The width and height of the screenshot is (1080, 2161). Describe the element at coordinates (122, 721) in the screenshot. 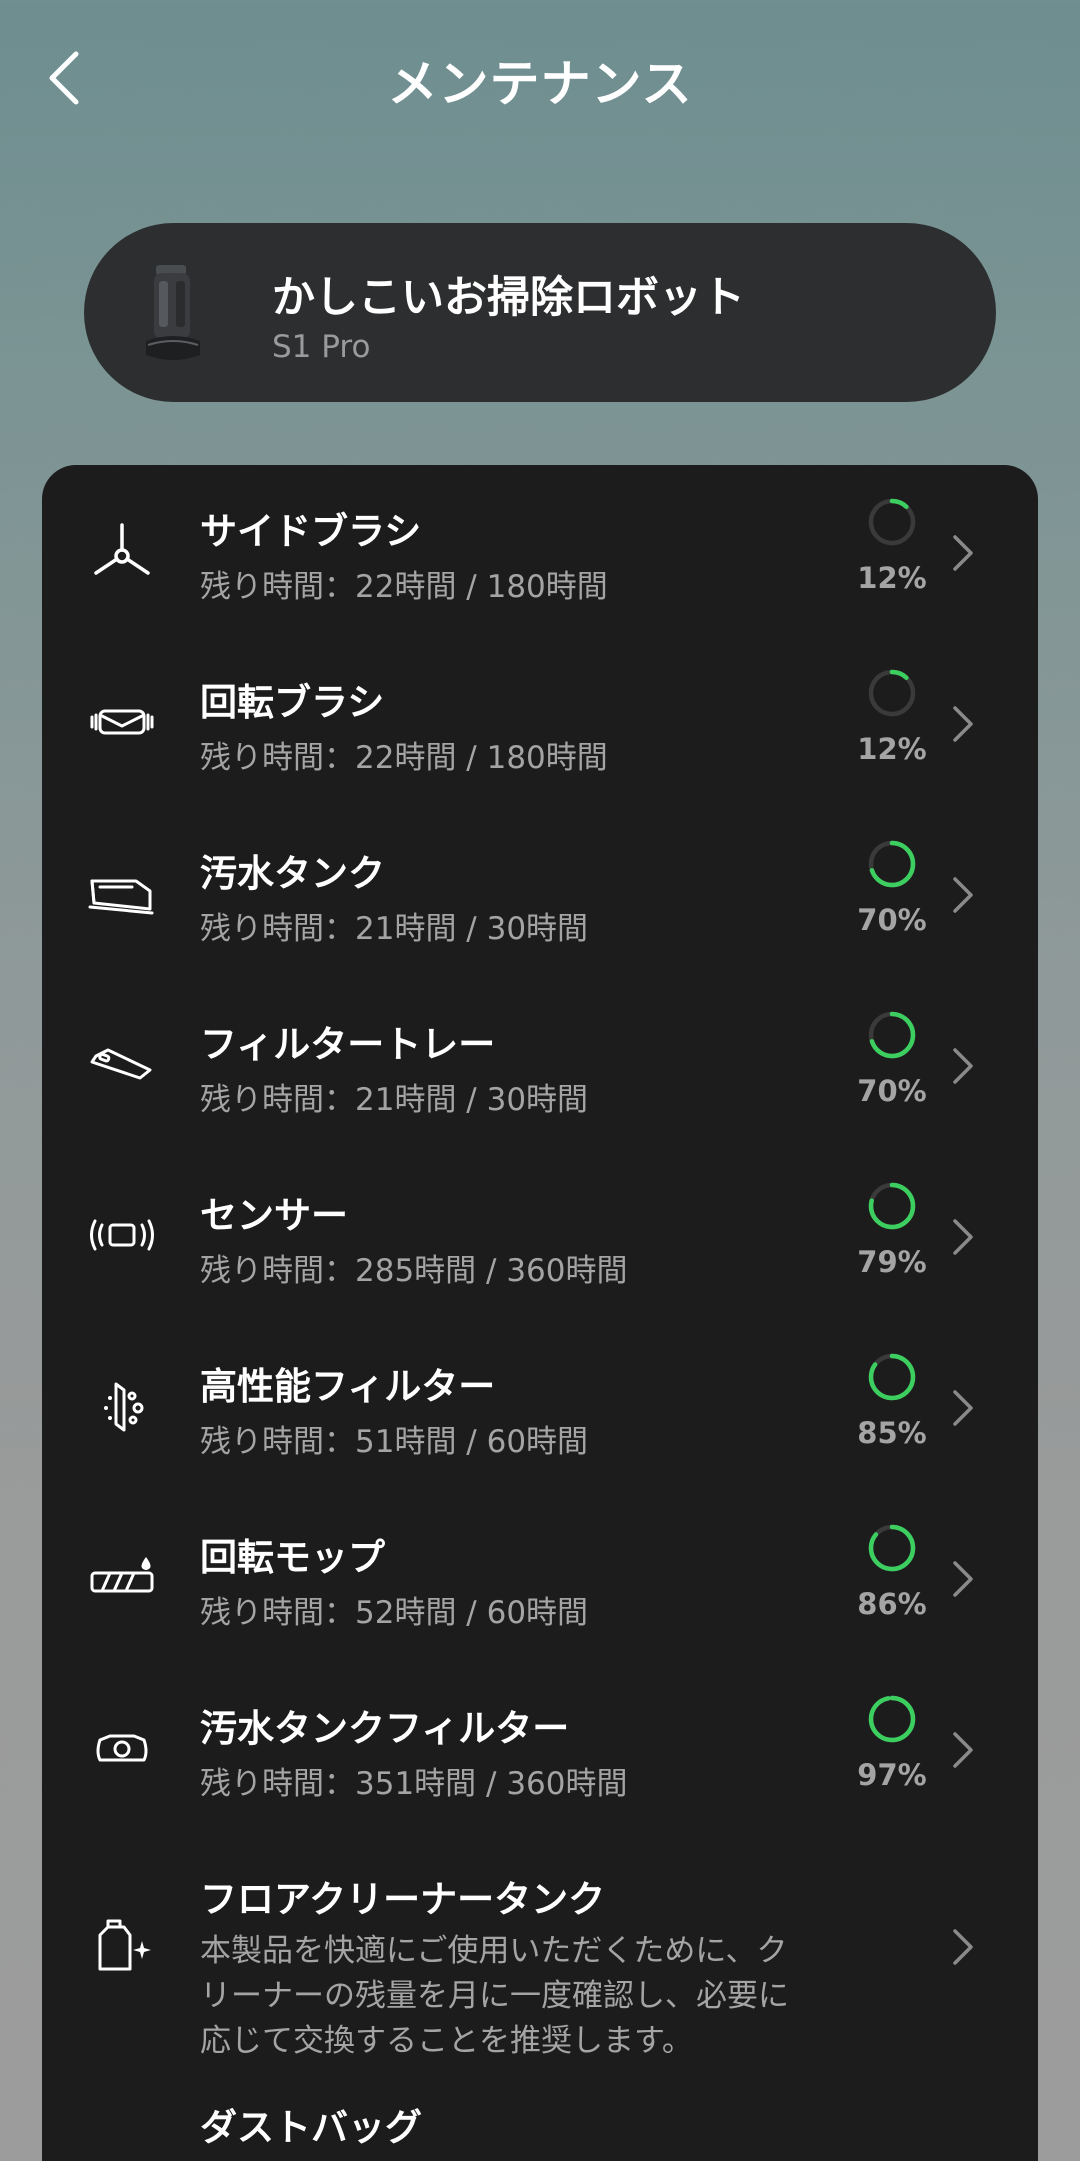

I see `roller-brush-icon` at that location.